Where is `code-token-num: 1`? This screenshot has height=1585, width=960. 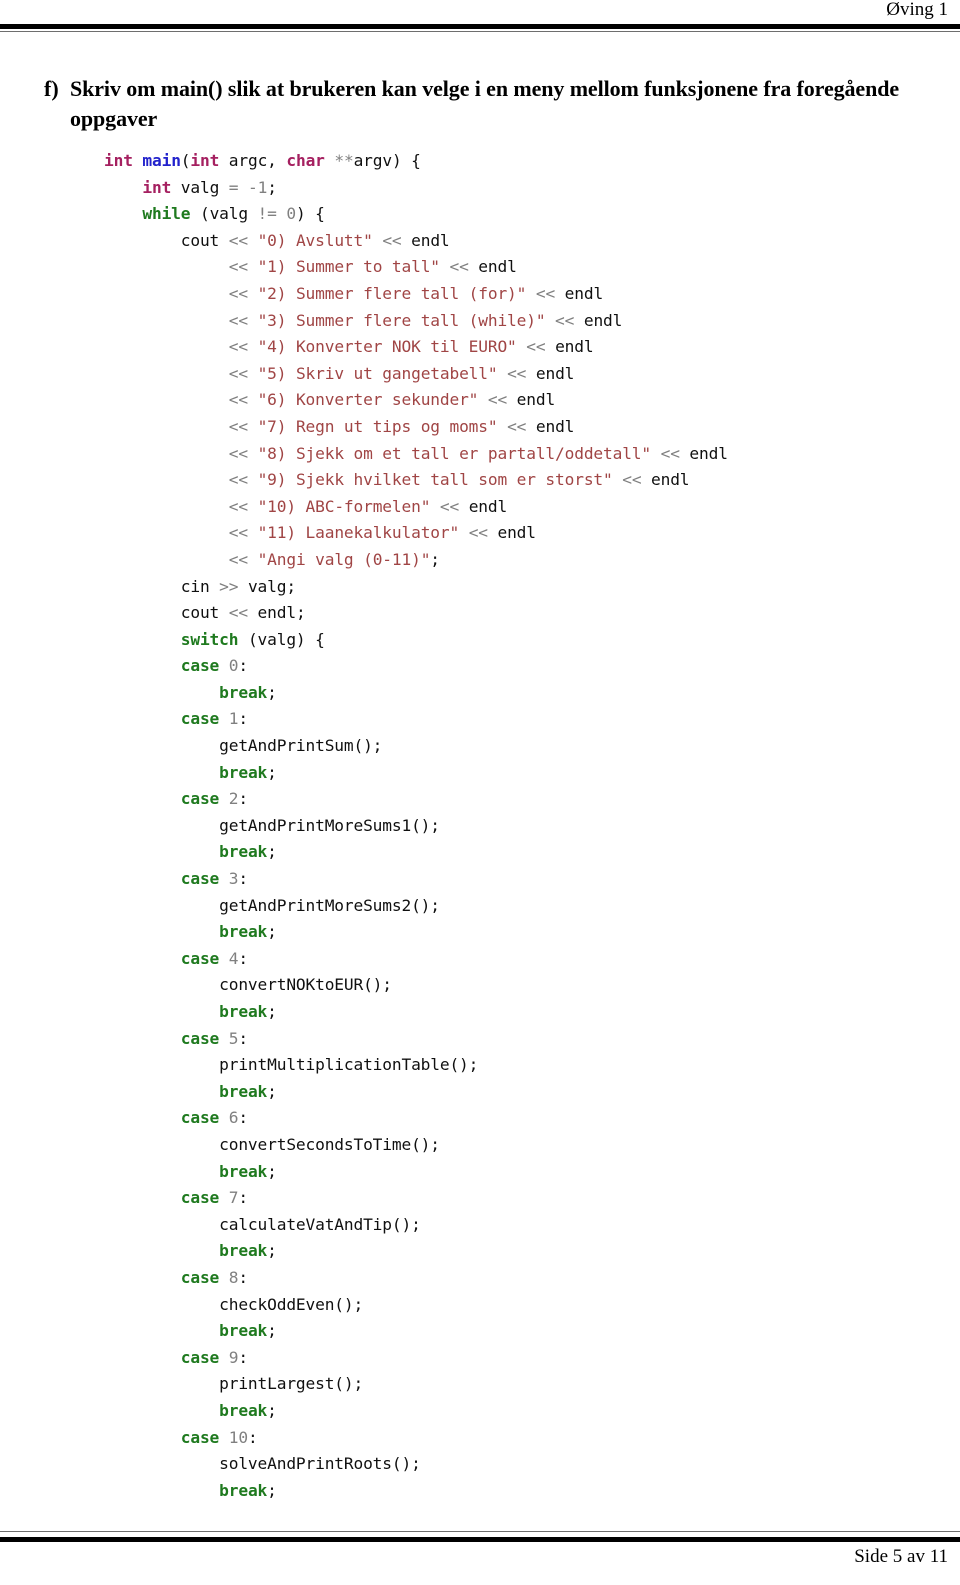 code-token-num: 1 is located at coordinates (233, 719).